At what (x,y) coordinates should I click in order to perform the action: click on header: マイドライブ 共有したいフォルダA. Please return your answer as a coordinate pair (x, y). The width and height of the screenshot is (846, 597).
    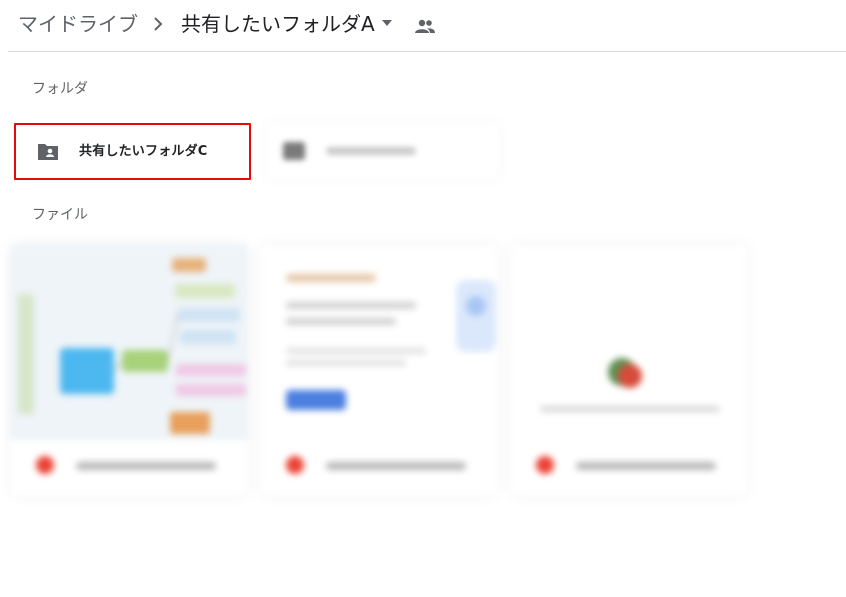
    Looking at the image, I should click on (423, 26).